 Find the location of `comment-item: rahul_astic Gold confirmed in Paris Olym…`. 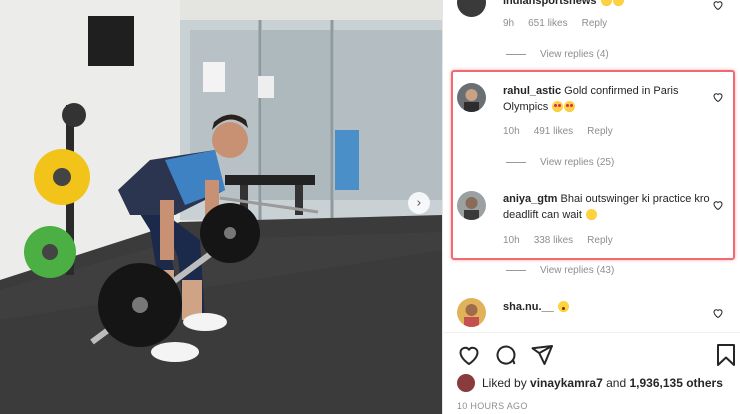

comment-item: rahul_astic Gold confirmed in Paris Olym… is located at coordinates (591, 127).